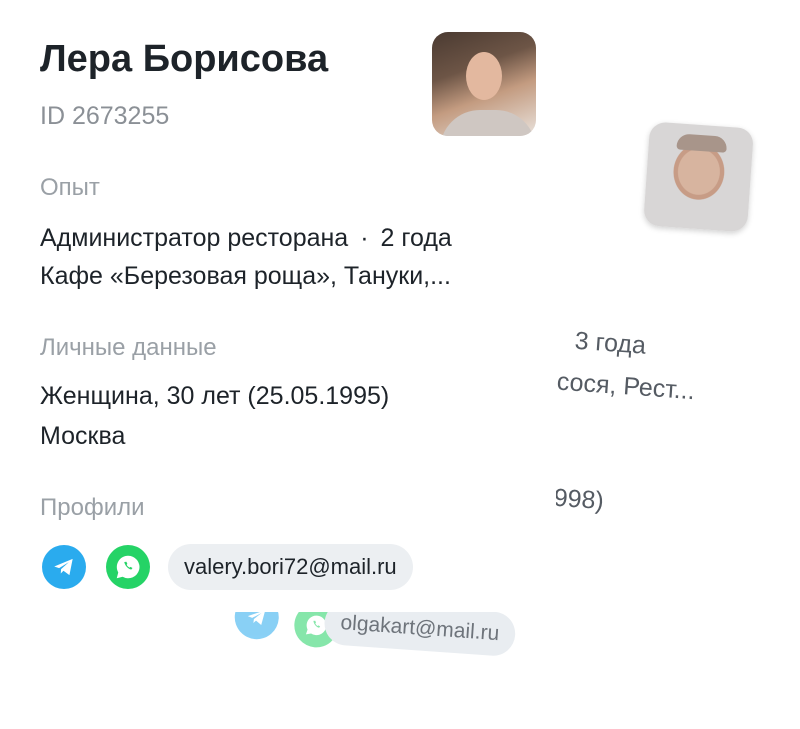  Describe the element at coordinates (290, 567) in the screenshot. I see `email-pill: valery.bori72@mail.ru` at that location.